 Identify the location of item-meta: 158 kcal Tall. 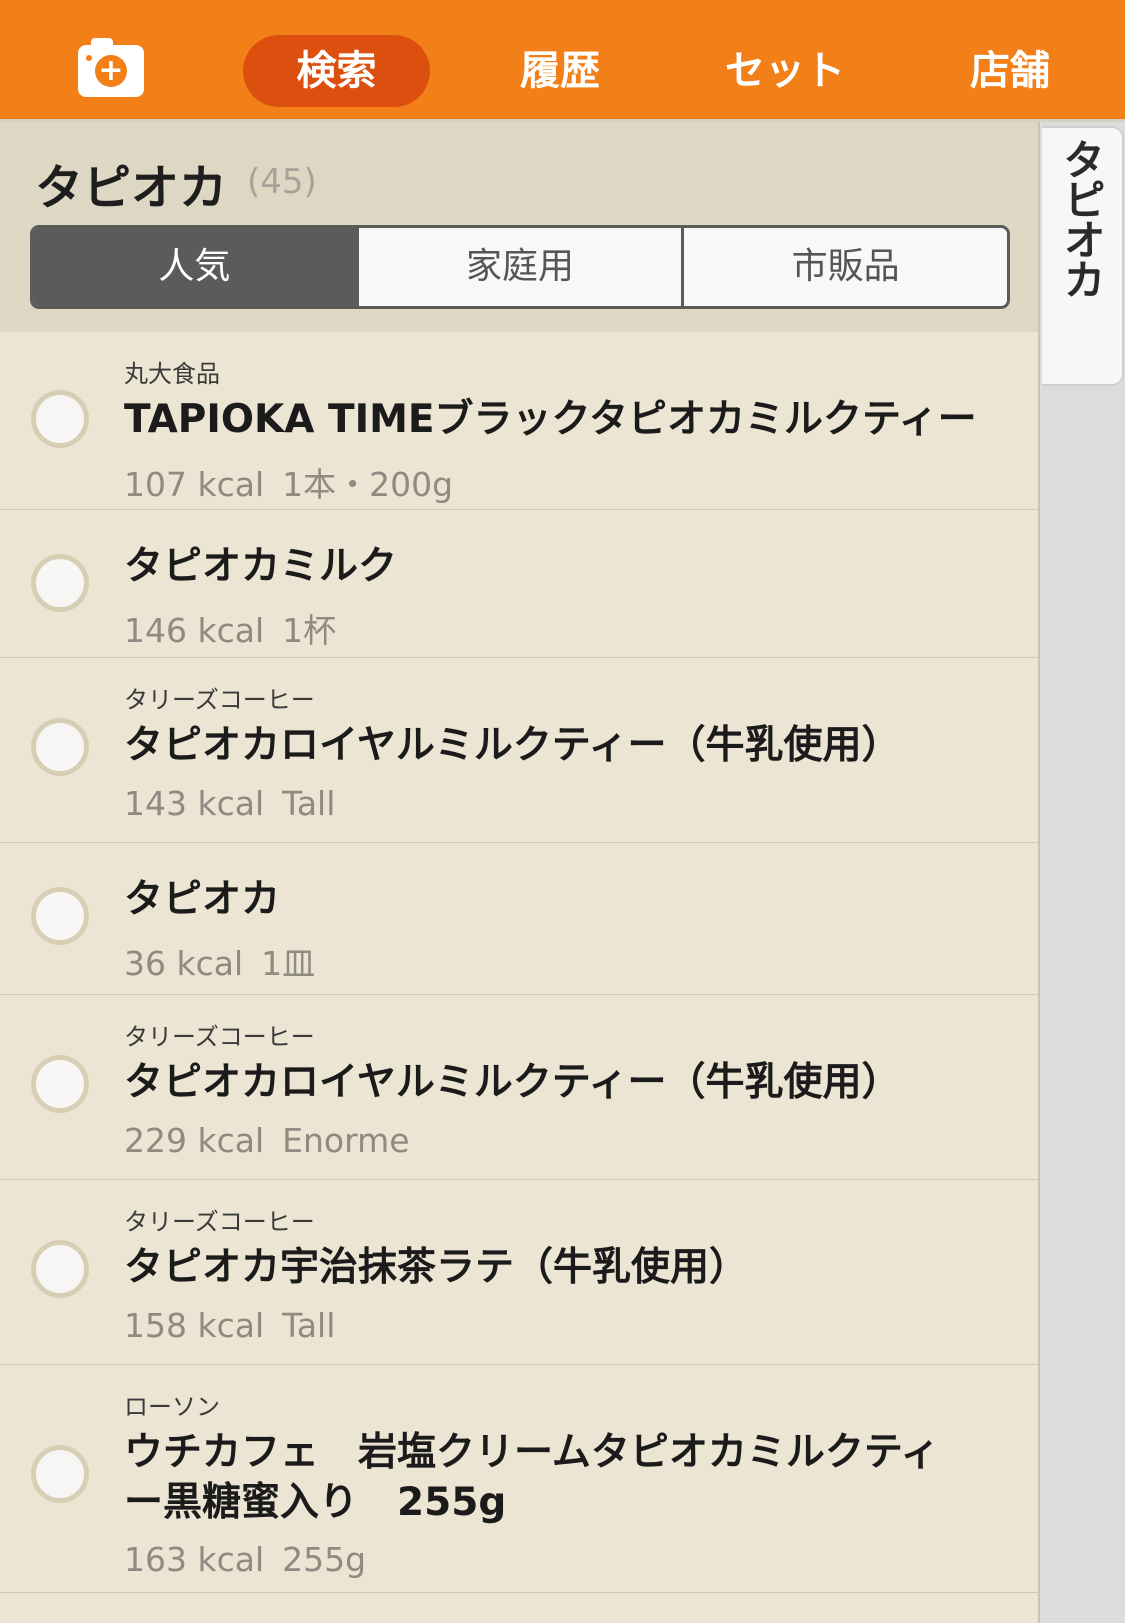
(229, 1325).